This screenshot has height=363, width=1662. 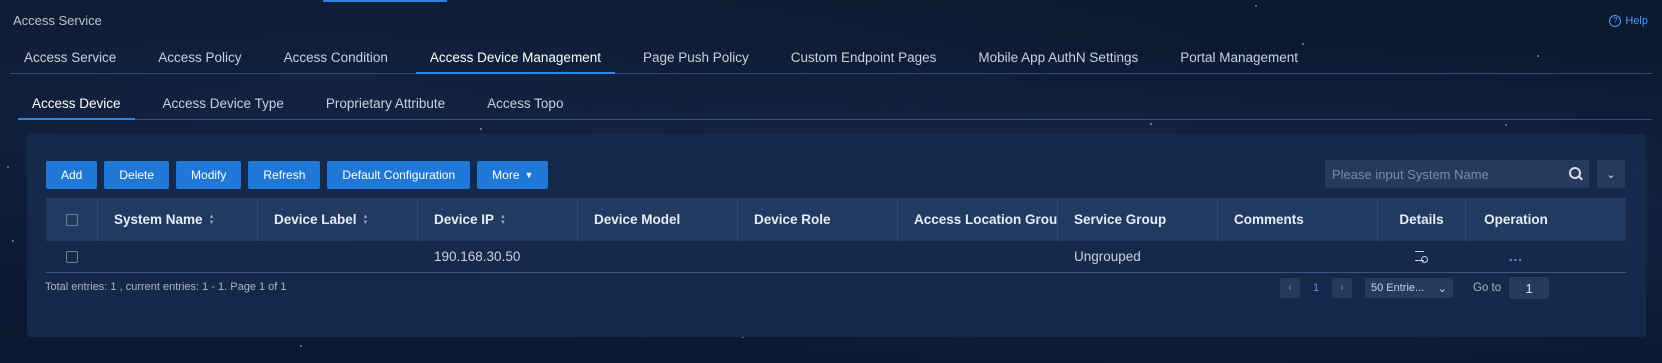 I want to click on next-page-button: ›, so click(x=1342, y=288).